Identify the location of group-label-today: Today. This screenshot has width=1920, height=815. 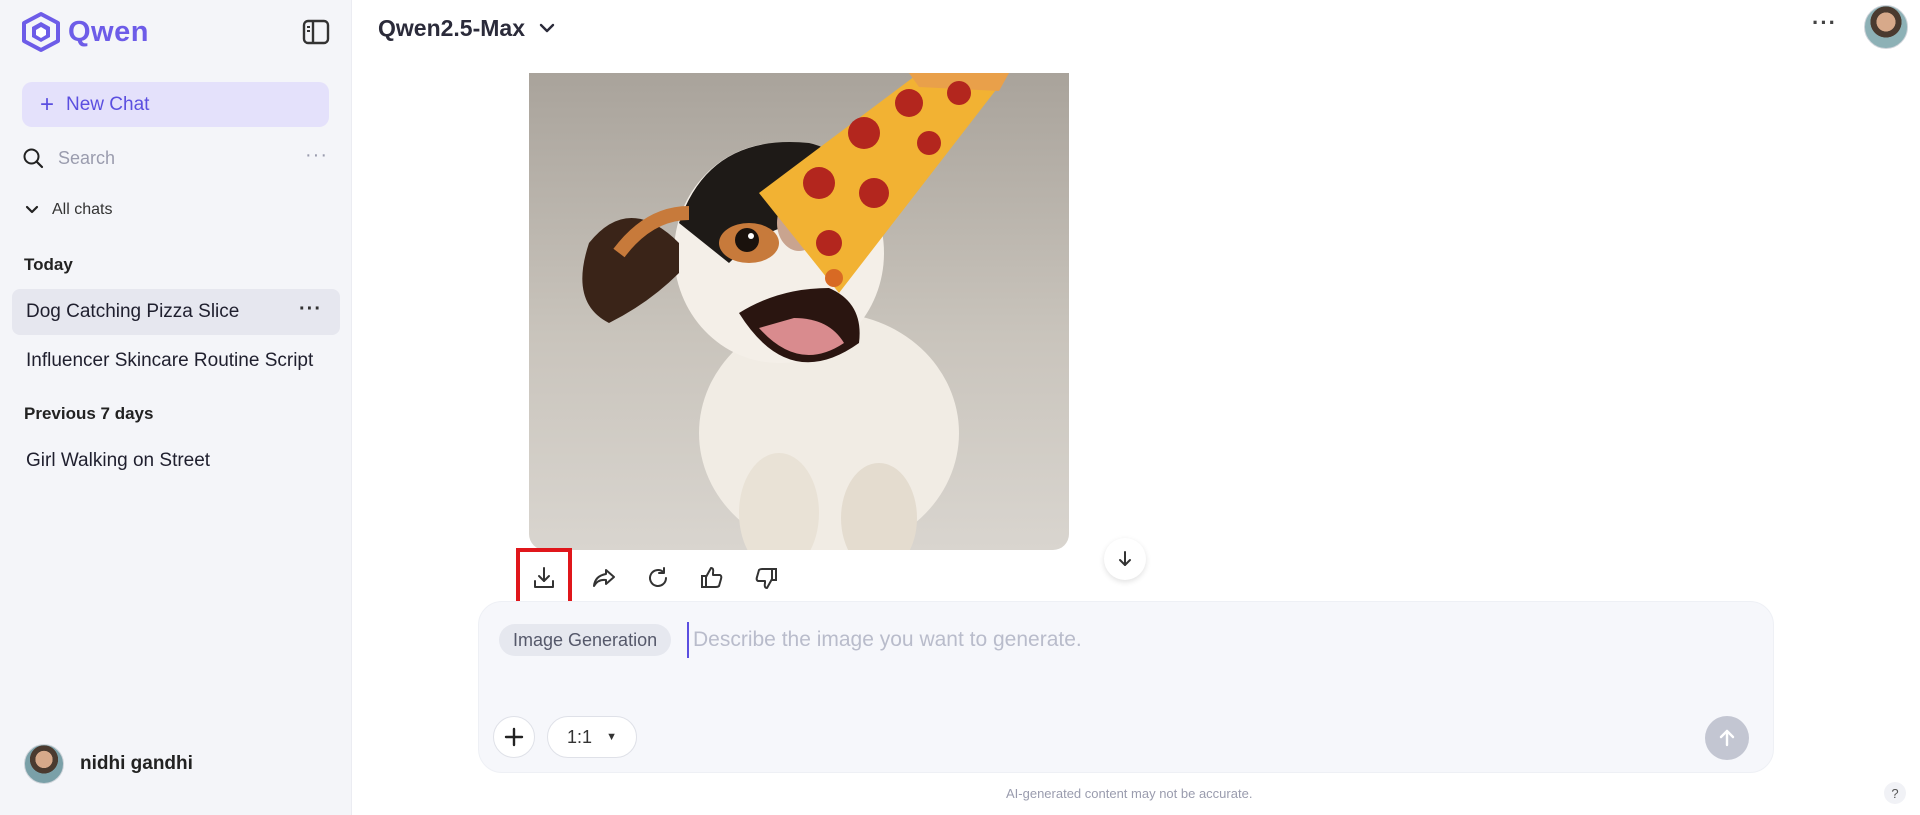
(48, 264).